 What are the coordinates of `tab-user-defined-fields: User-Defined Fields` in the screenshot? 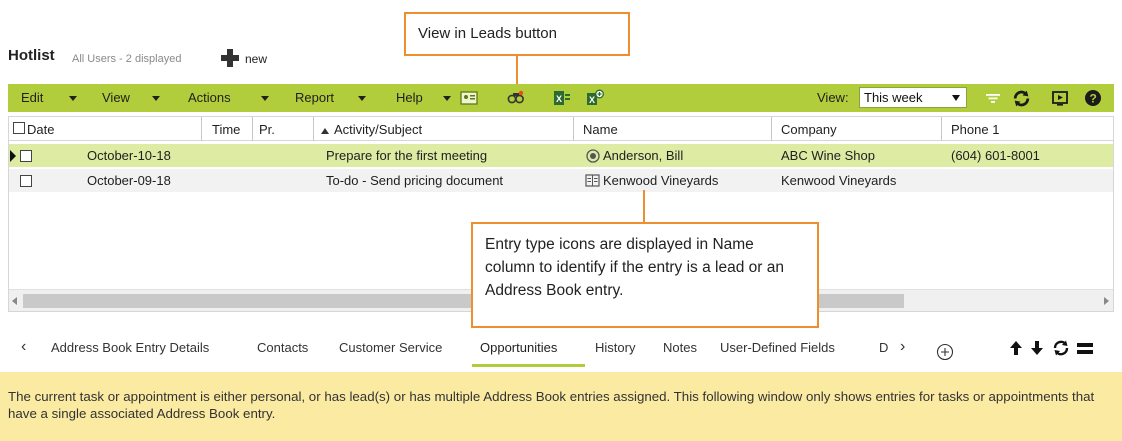 It's located at (777, 347).